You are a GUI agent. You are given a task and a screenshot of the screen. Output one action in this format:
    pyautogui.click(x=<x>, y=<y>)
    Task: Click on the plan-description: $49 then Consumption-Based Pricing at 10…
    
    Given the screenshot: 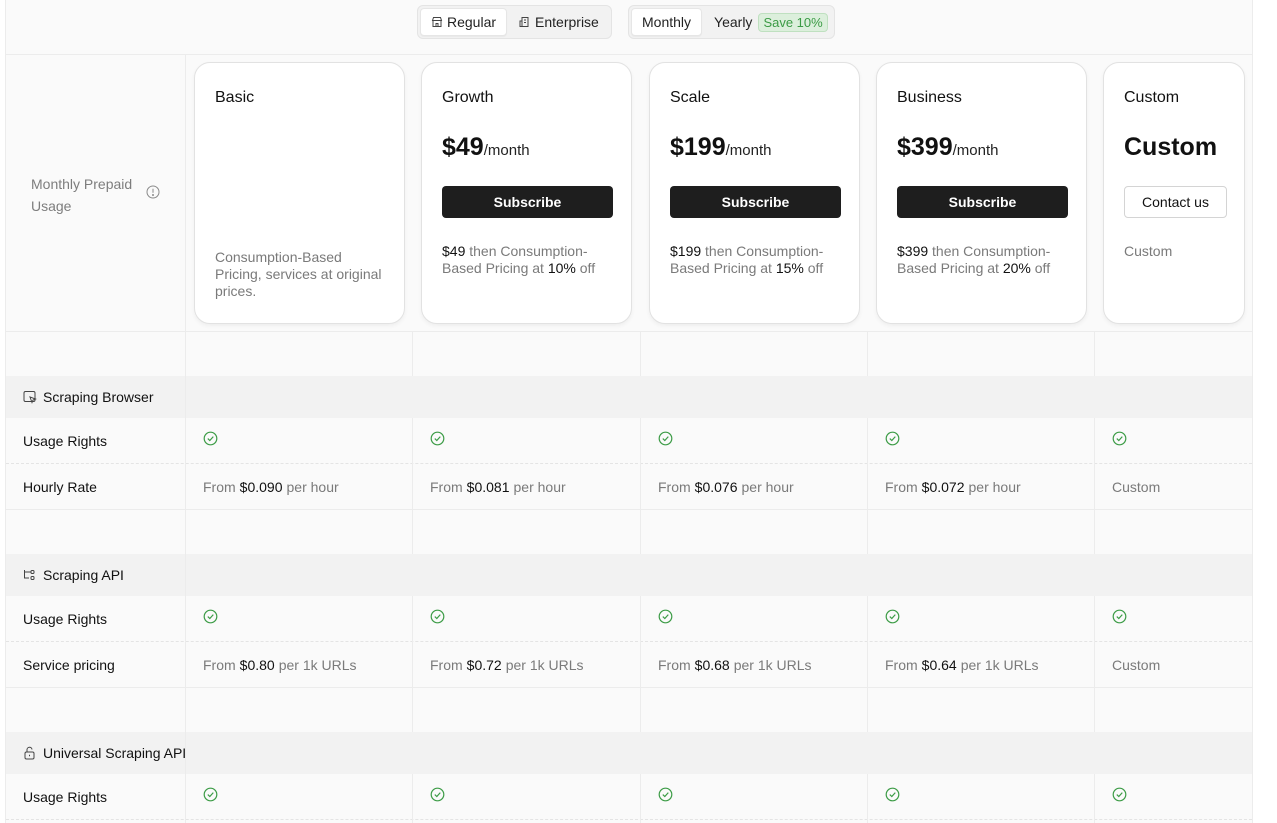 What is the action you would take?
    pyautogui.click(x=527, y=260)
    